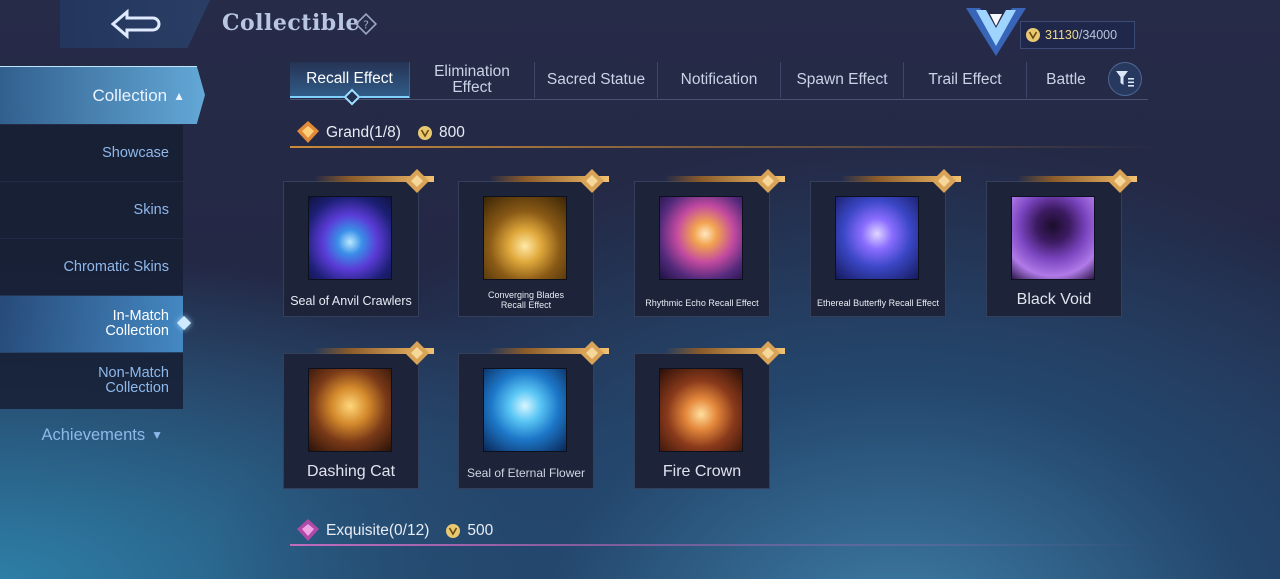 The height and width of the screenshot is (579, 1280). Describe the element at coordinates (1098, 35) in the screenshot. I see `currency-max: /34000` at that location.